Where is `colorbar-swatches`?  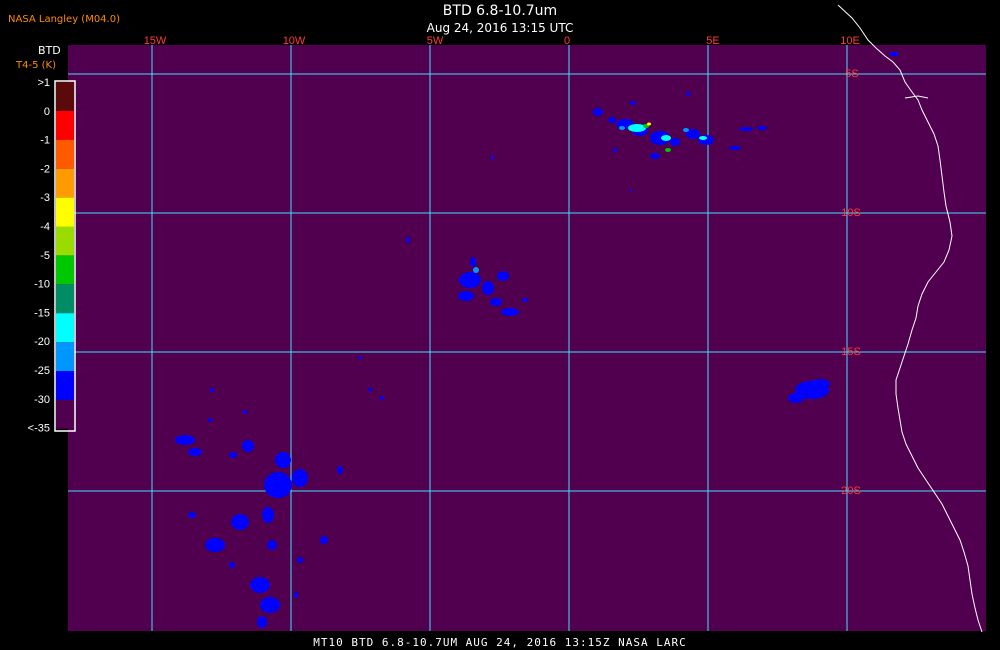
colorbar-swatches is located at coordinates (65, 255).